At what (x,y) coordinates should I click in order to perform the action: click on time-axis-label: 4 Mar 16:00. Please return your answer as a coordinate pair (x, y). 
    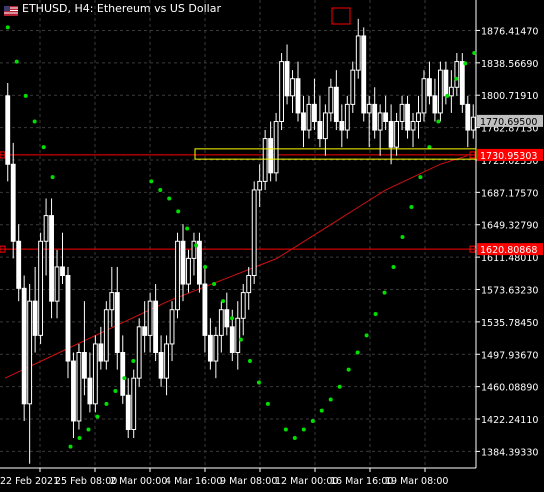
    Looking at the image, I should click on (193, 481).